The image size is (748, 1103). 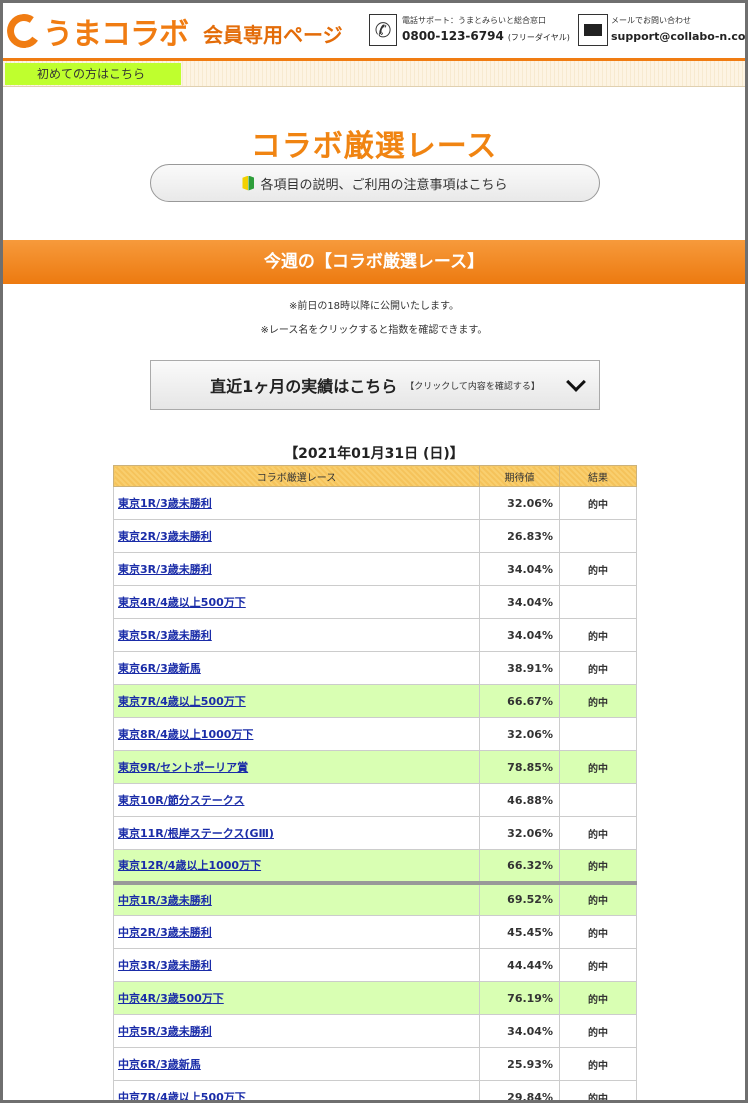 What do you see at coordinates (519, 701) in the screenshot?
I see `expected-value-cell: 66.67%` at bounding box center [519, 701].